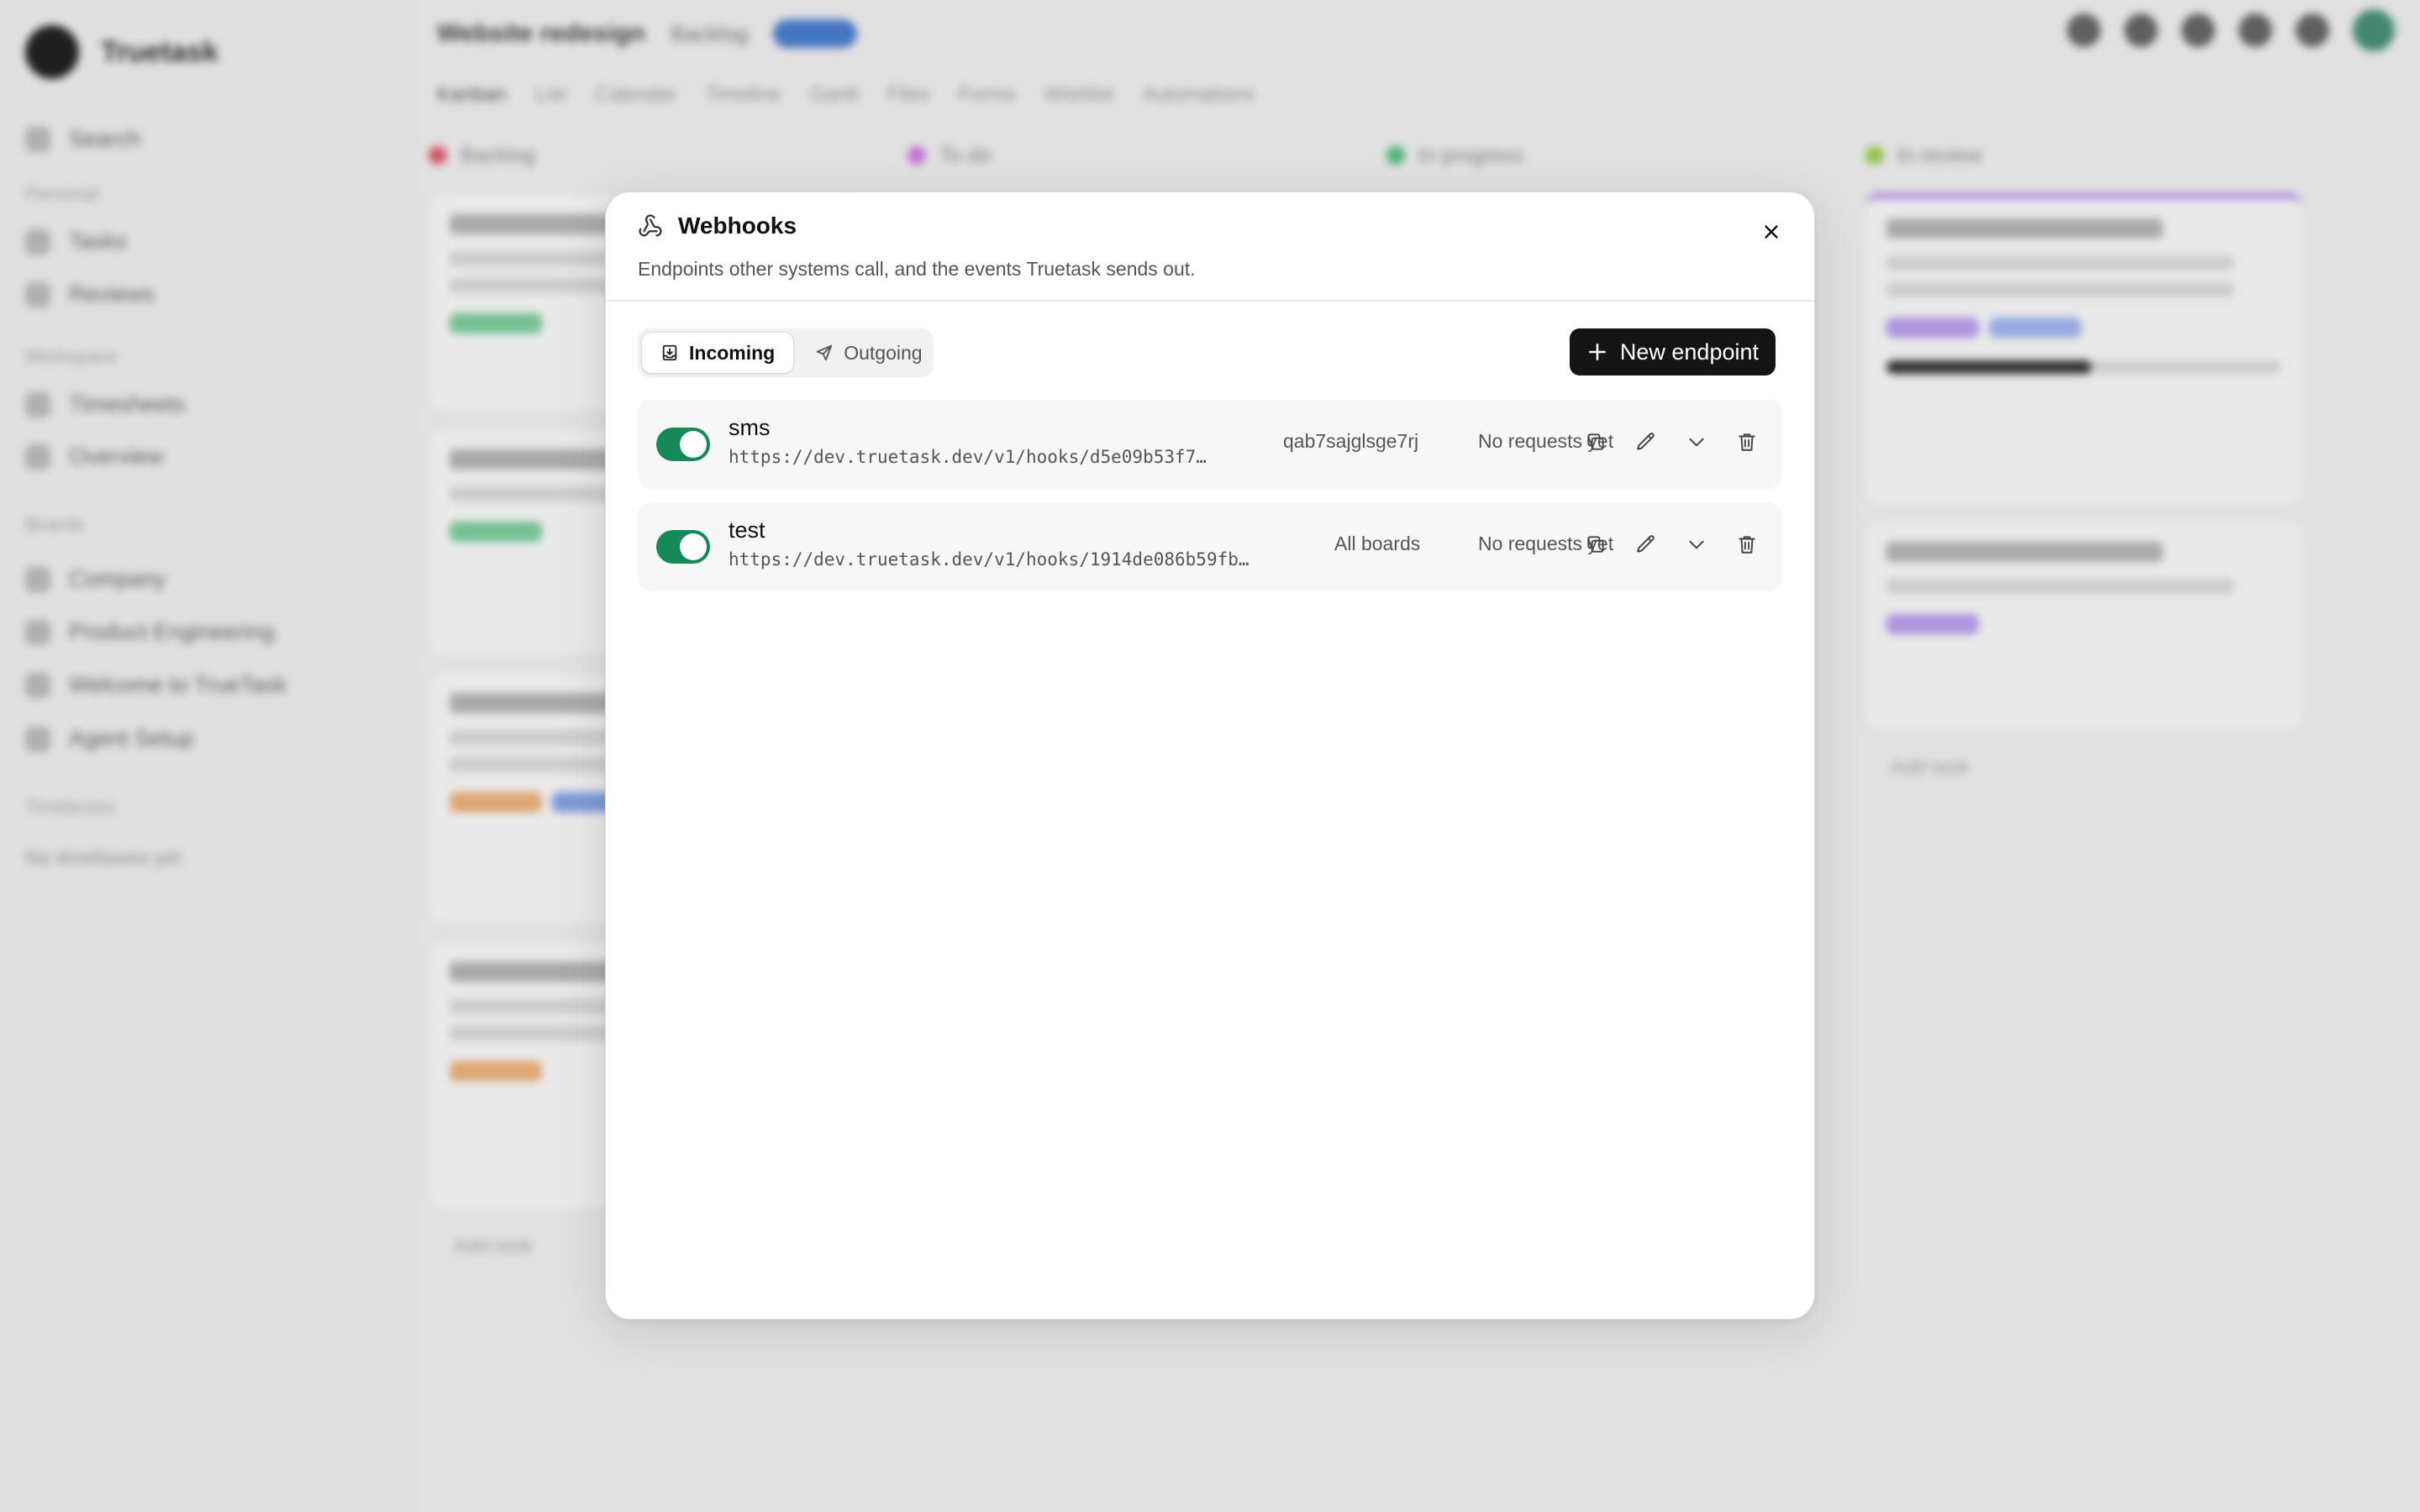  I want to click on close-icon, so click(1771, 232).